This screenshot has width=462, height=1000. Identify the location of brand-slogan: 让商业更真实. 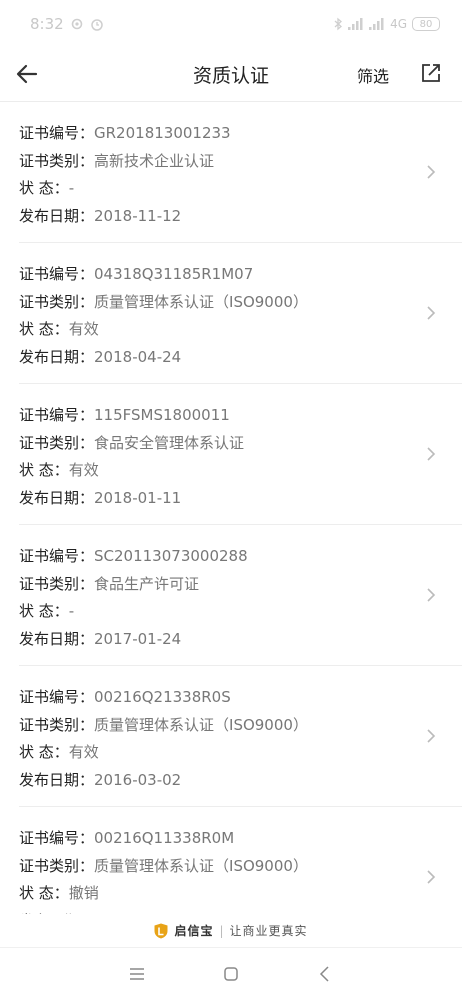
(268, 931).